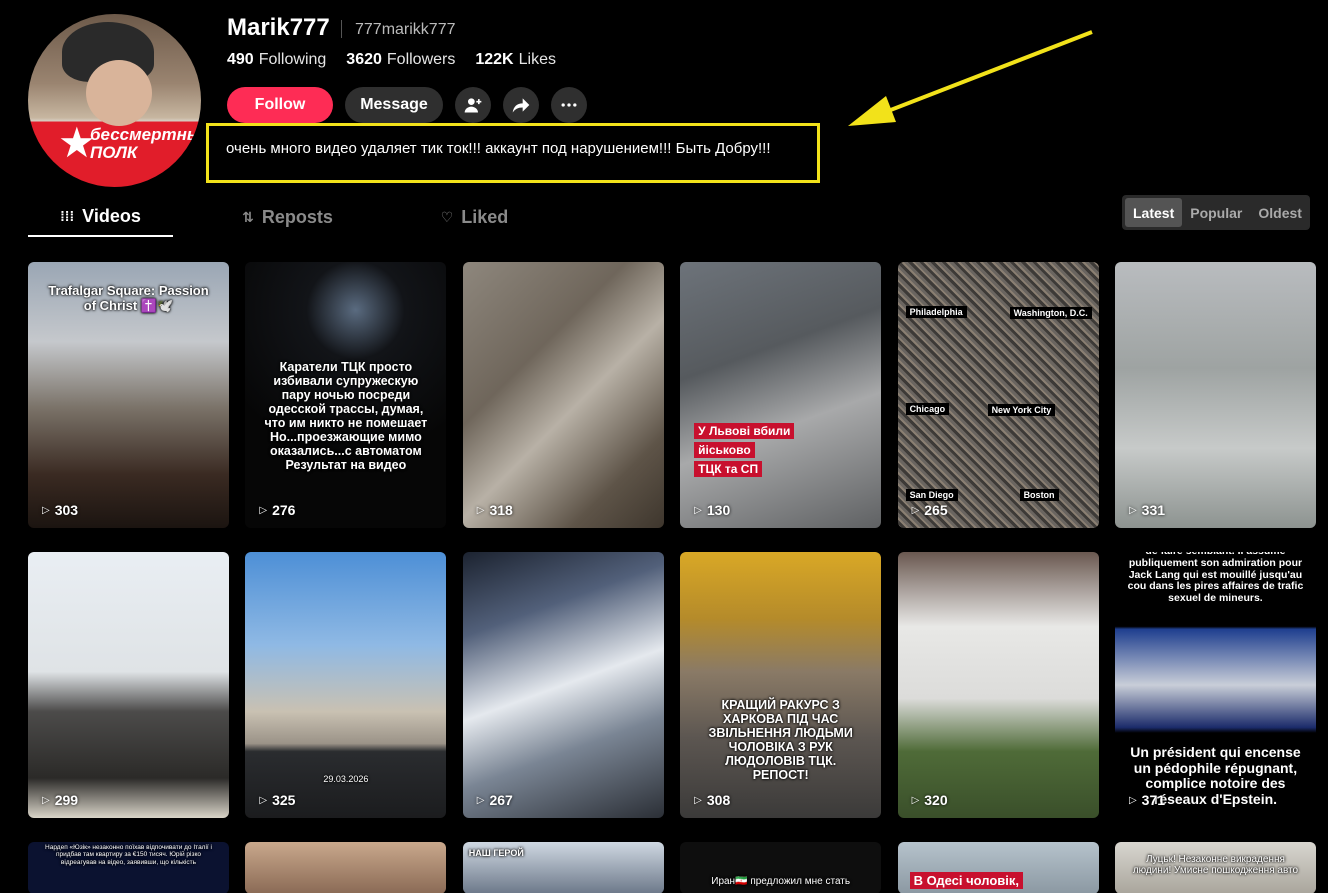  Describe the element at coordinates (496, 853) in the screenshot. I see `video-caption: НАШ ГЕРОЙ` at that location.